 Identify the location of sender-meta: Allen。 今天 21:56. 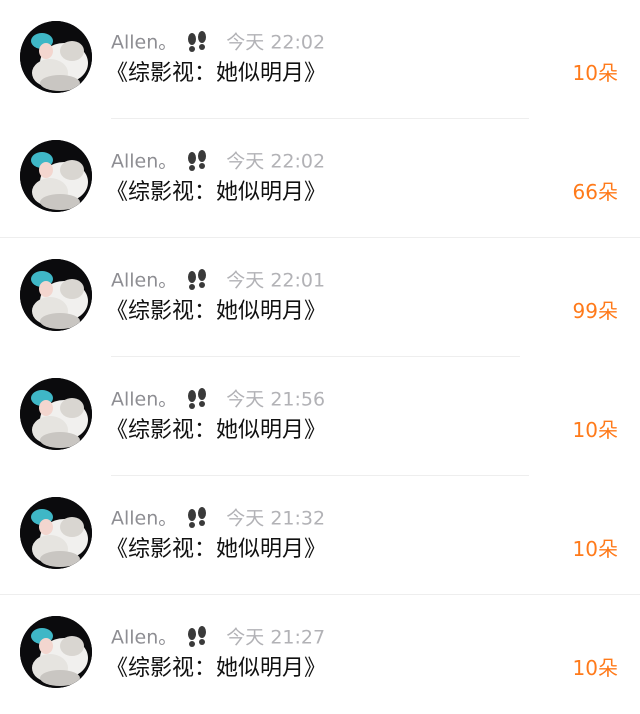
(218, 399).